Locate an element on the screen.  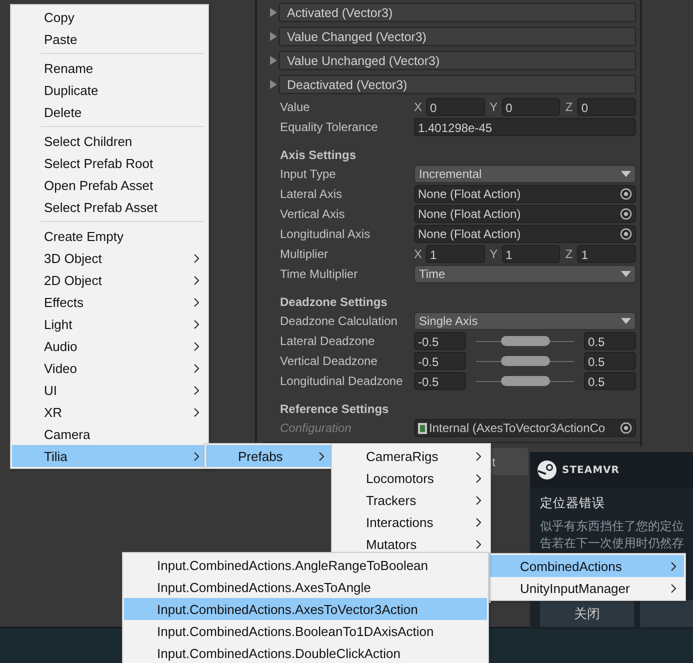
menu-item: 3D Object is located at coordinates (109, 258).